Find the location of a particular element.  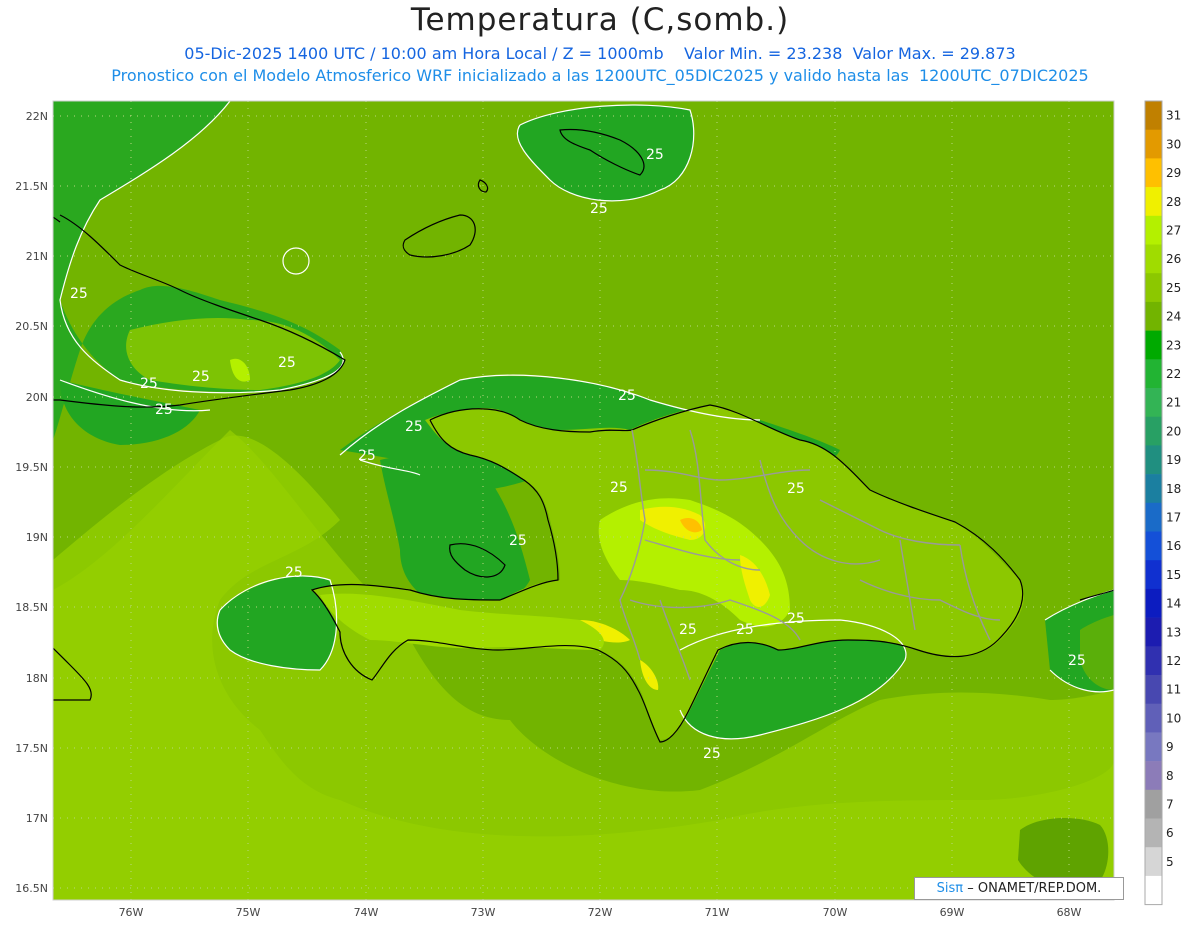

lat-label: 20.5N is located at coordinates (31, 326).